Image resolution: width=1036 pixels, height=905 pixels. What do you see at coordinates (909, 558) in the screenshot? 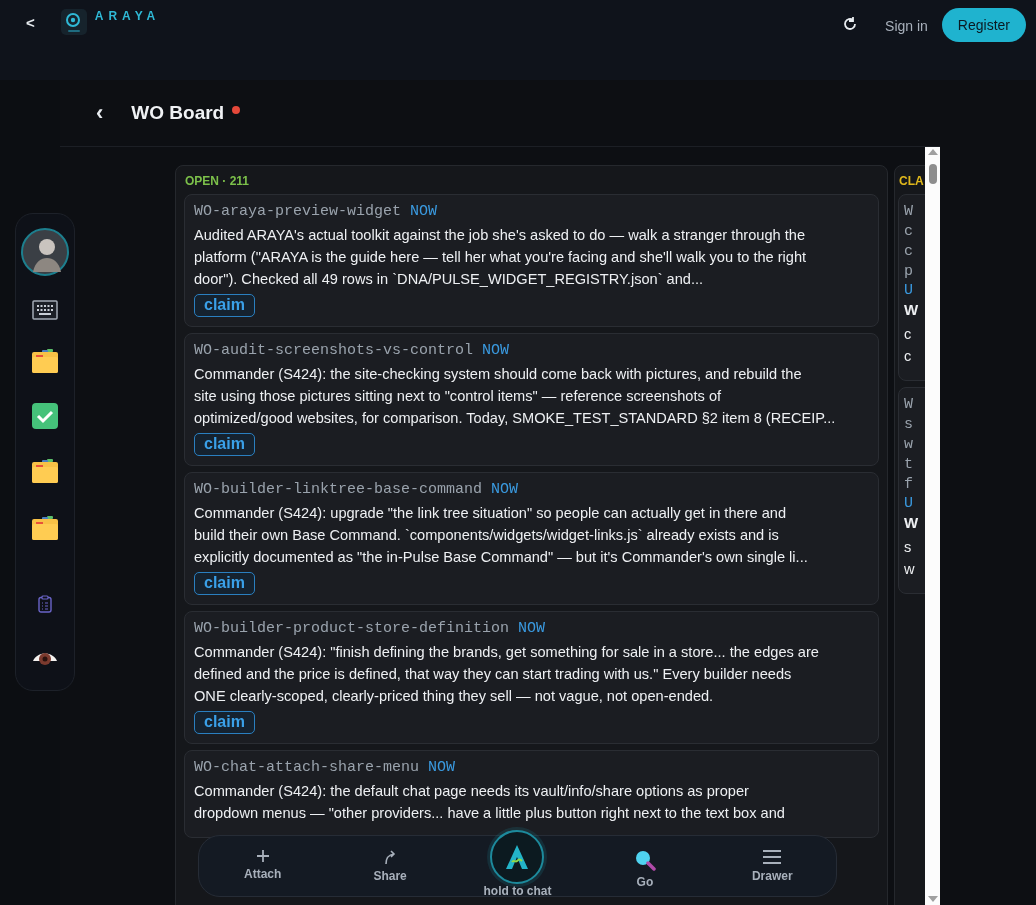
I see `card-description: s w` at bounding box center [909, 558].